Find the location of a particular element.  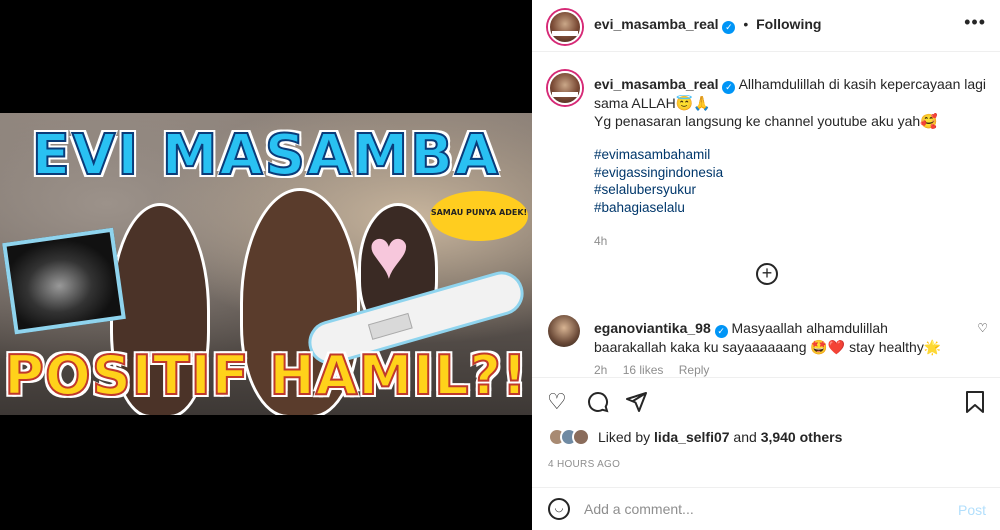

likes-prefix: Liked by is located at coordinates (626, 437).